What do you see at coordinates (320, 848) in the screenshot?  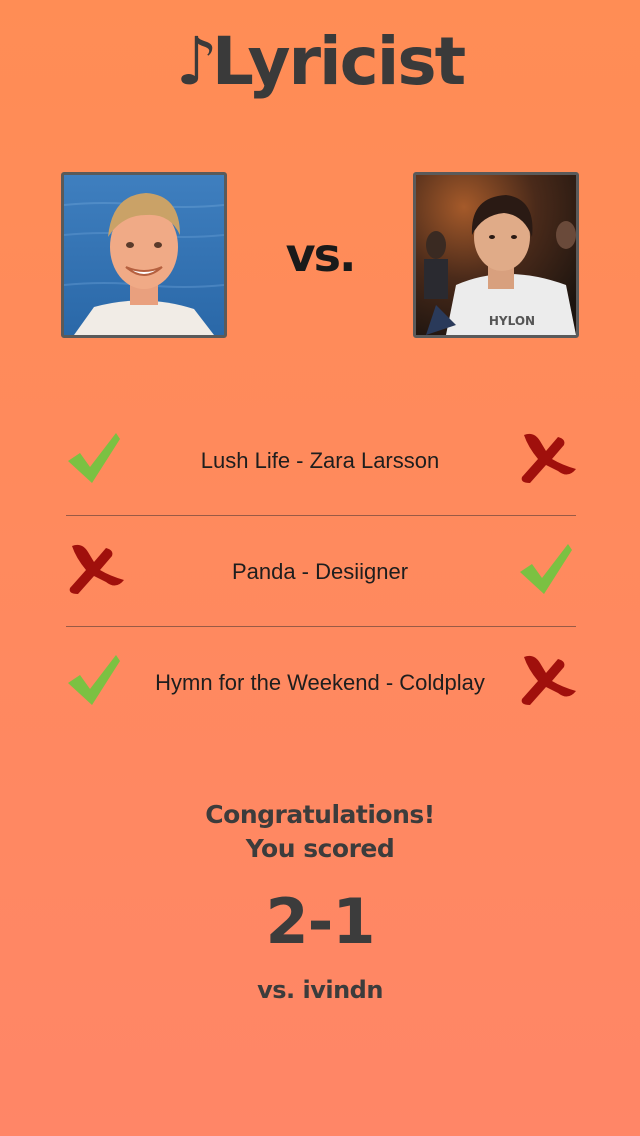 I see `you-scored-text: You scored` at bounding box center [320, 848].